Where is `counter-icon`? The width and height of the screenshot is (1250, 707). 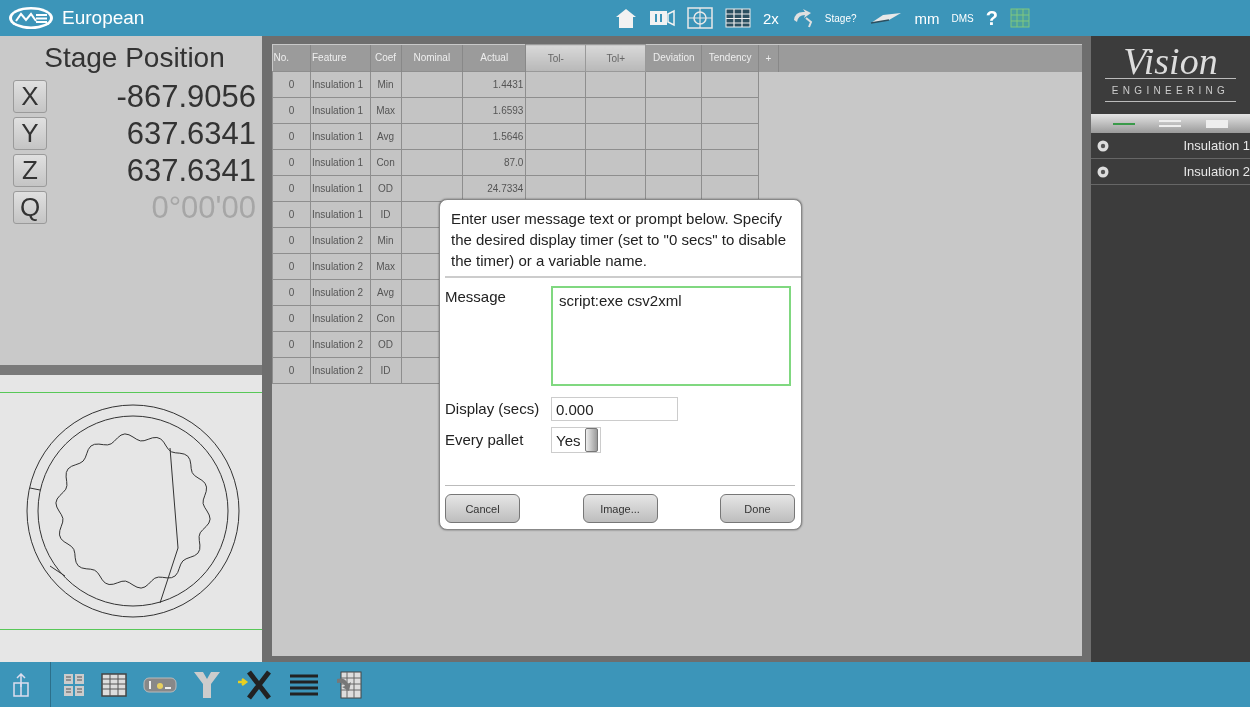
counter-icon is located at coordinates (160, 684).